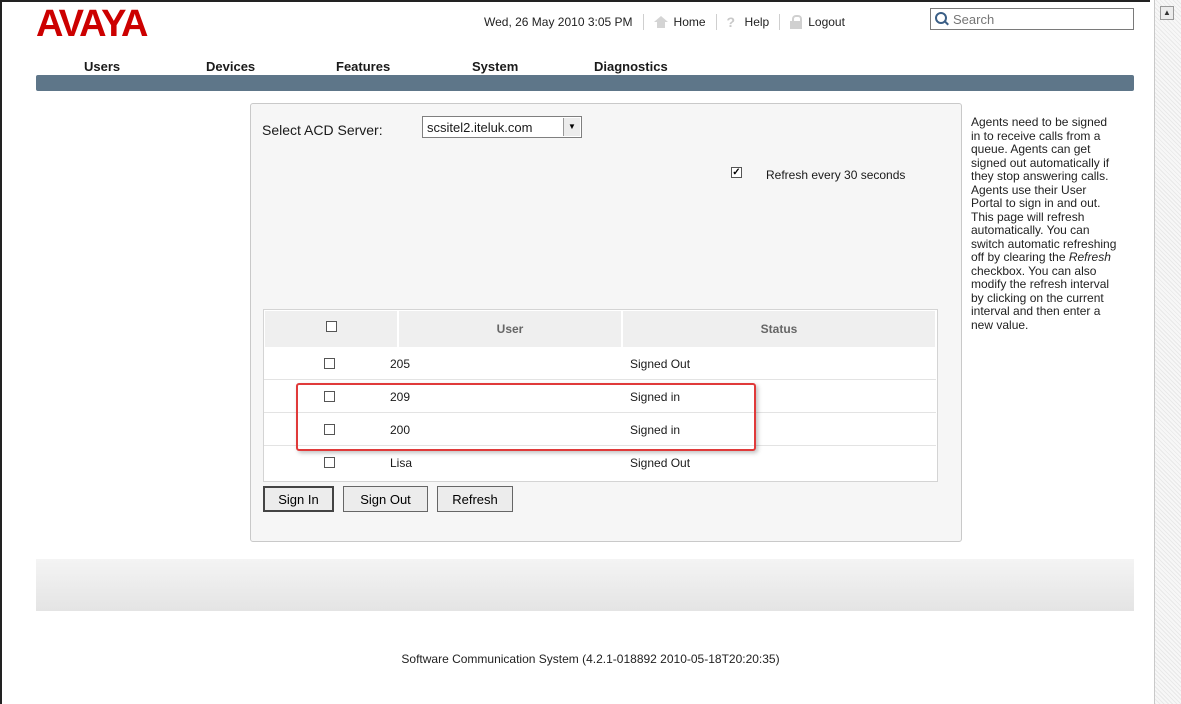  I want to click on vertical-scrollbar, so click(1167, 352).